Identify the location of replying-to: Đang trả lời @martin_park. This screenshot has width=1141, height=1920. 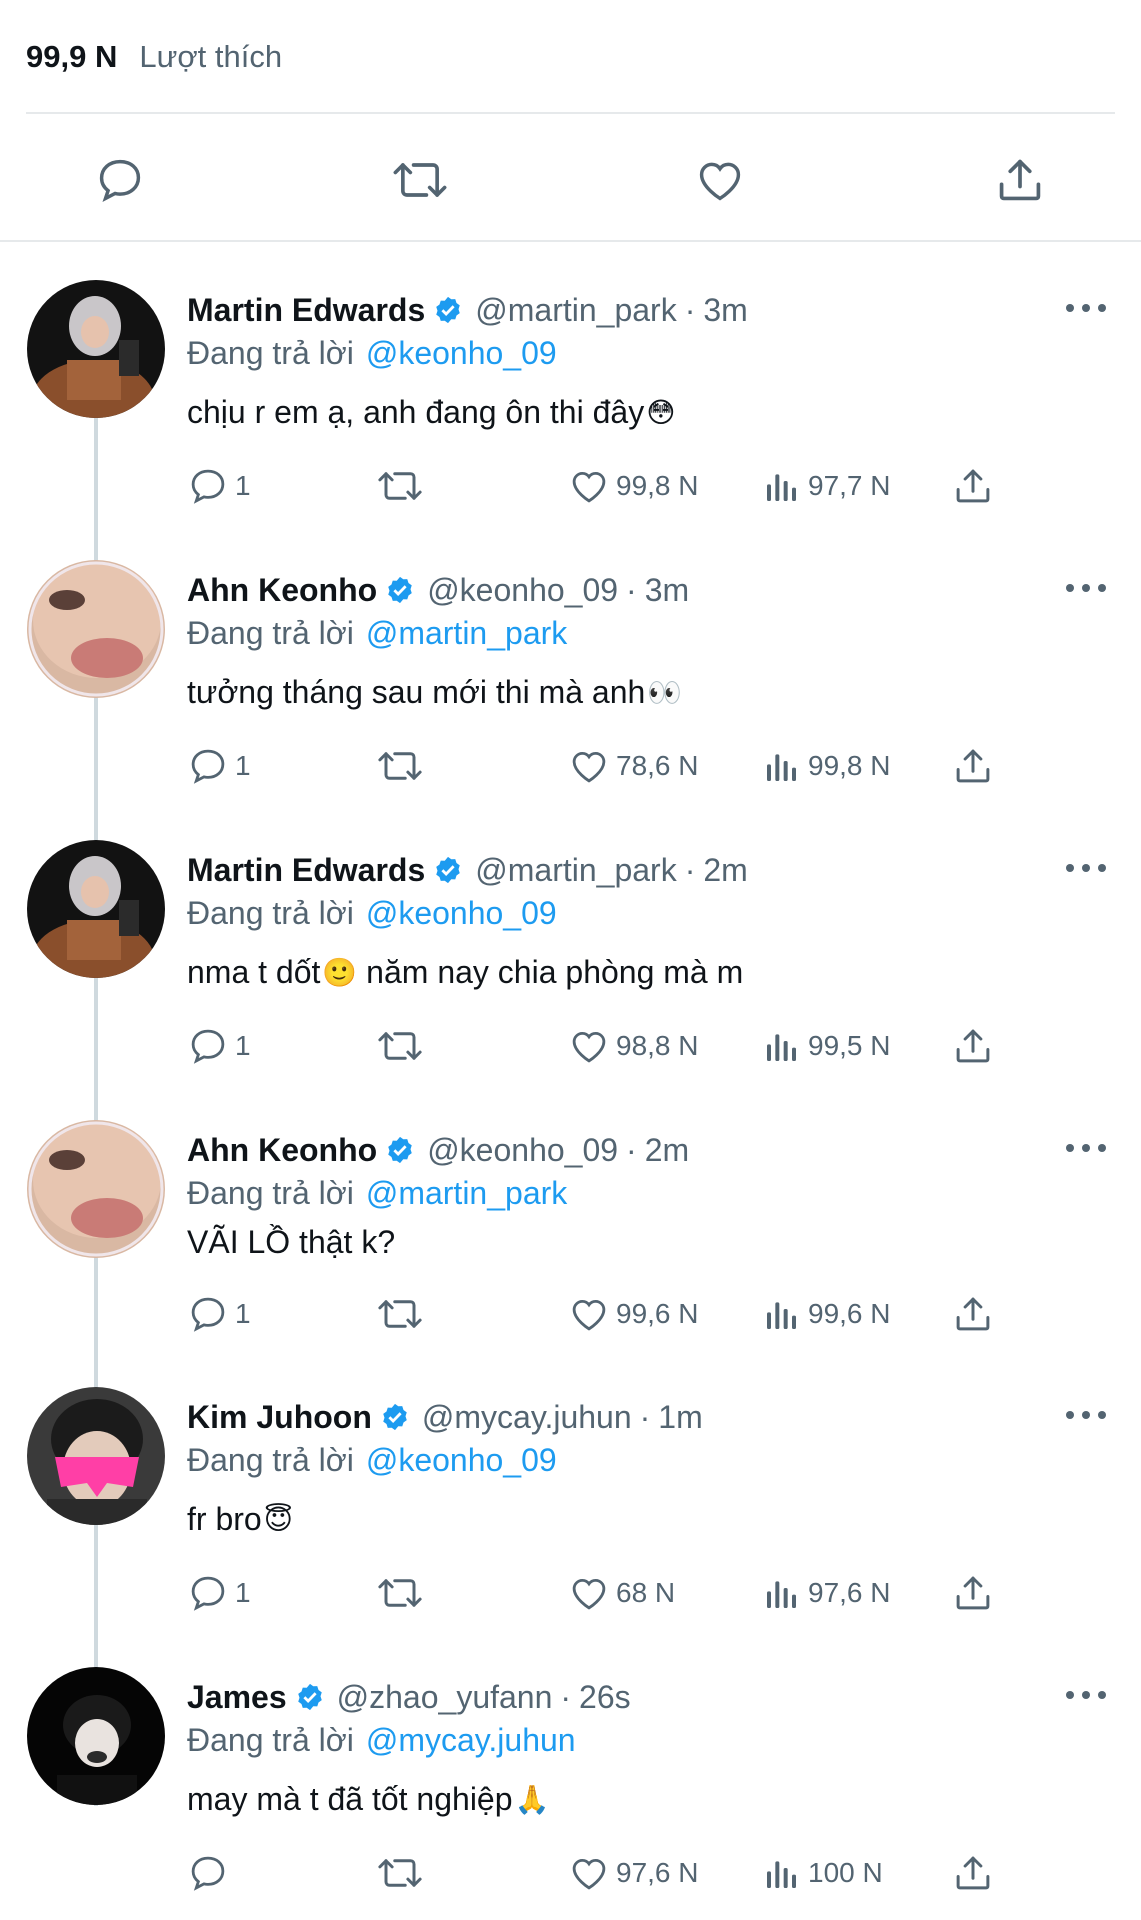
(377, 1193).